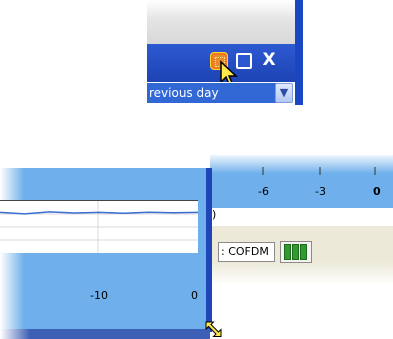 This screenshot has height=339, width=393. What do you see at coordinates (213, 329) in the screenshot?
I see `resize-cursor-icon` at bounding box center [213, 329].